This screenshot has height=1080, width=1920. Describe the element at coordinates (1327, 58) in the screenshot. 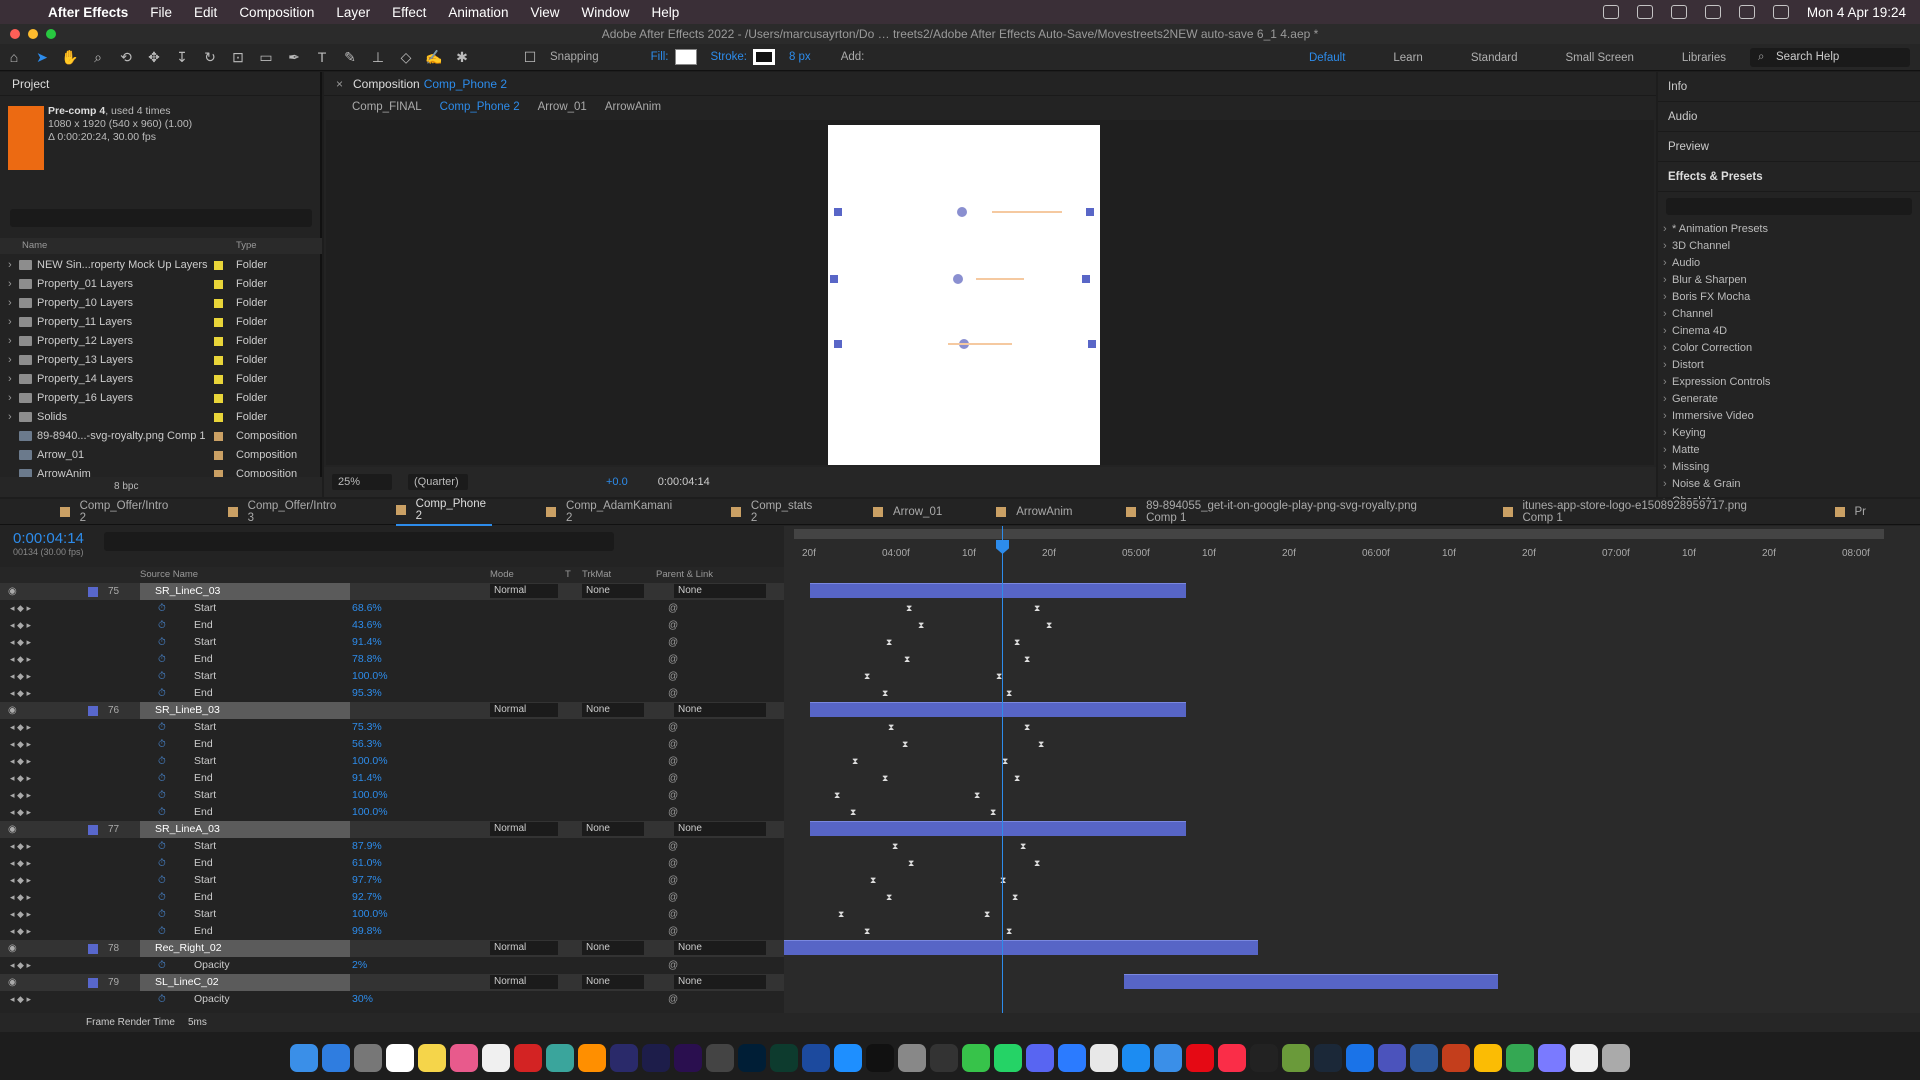

I see `workspace-default: Default` at that location.